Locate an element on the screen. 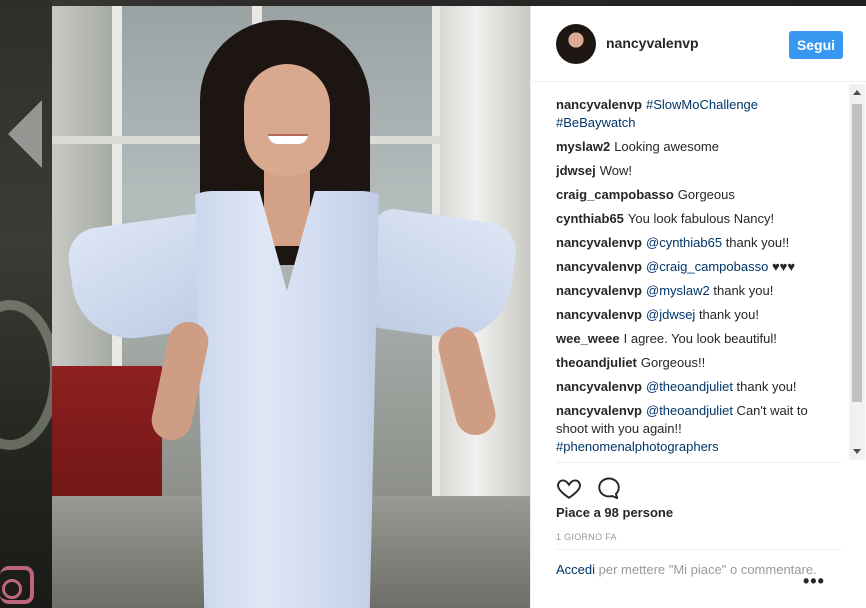 This screenshot has width=866, height=608. comment-username: jdwsej is located at coordinates (576, 170).